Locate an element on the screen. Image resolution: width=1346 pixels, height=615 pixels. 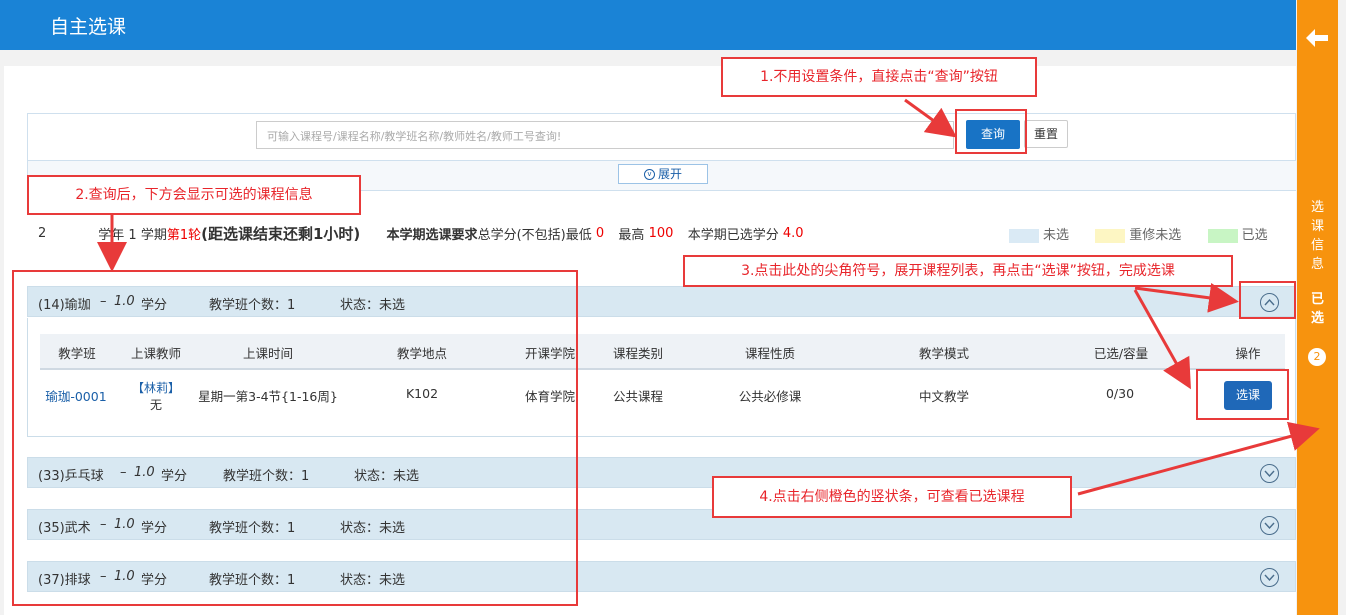
expand-filters-button: v 展开 is located at coordinates (663, 174).